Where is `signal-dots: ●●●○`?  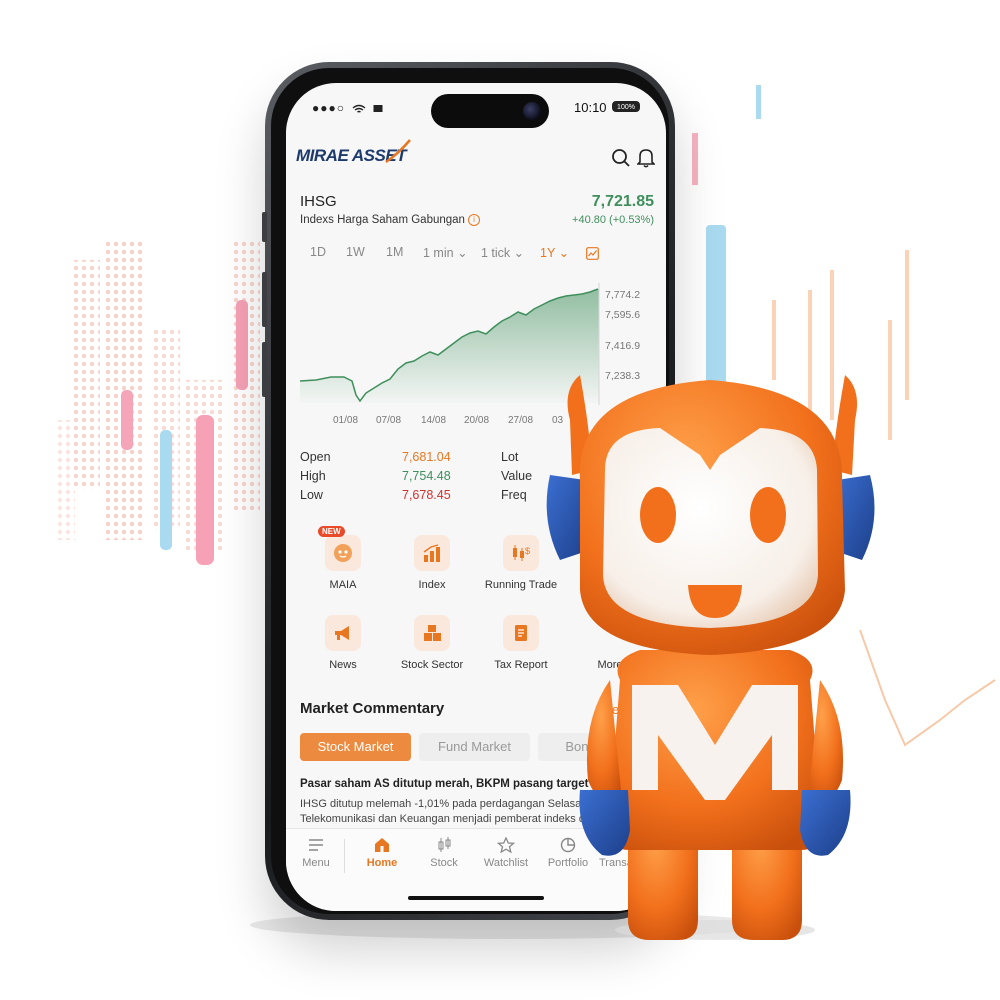 signal-dots: ●●●○ is located at coordinates (328, 108).